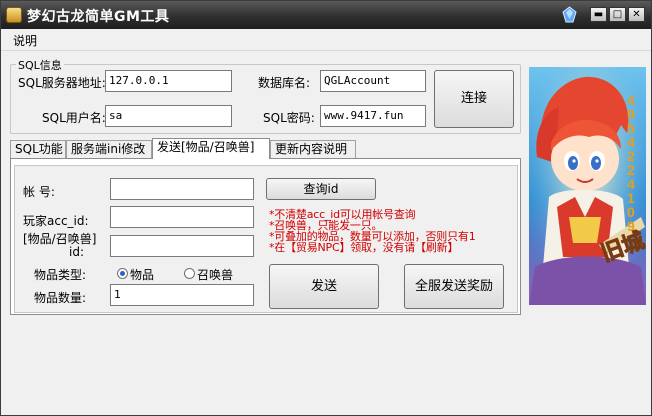 The width and height of the screenshot is (652, 416). I want to click on banner-image: 4954224109 旧城, so click(587, 186).